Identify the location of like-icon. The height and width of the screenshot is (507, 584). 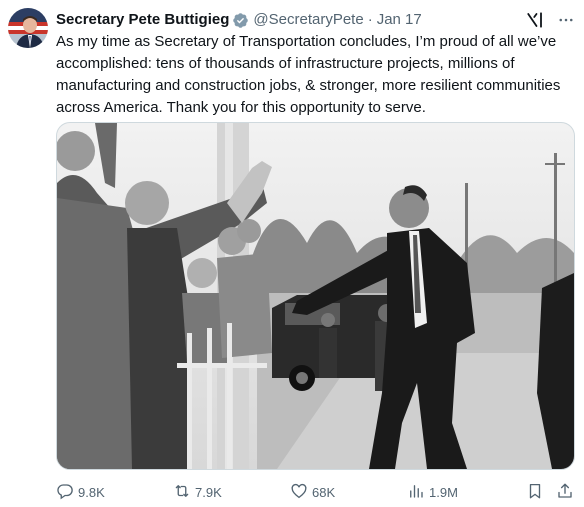
(299, 492).